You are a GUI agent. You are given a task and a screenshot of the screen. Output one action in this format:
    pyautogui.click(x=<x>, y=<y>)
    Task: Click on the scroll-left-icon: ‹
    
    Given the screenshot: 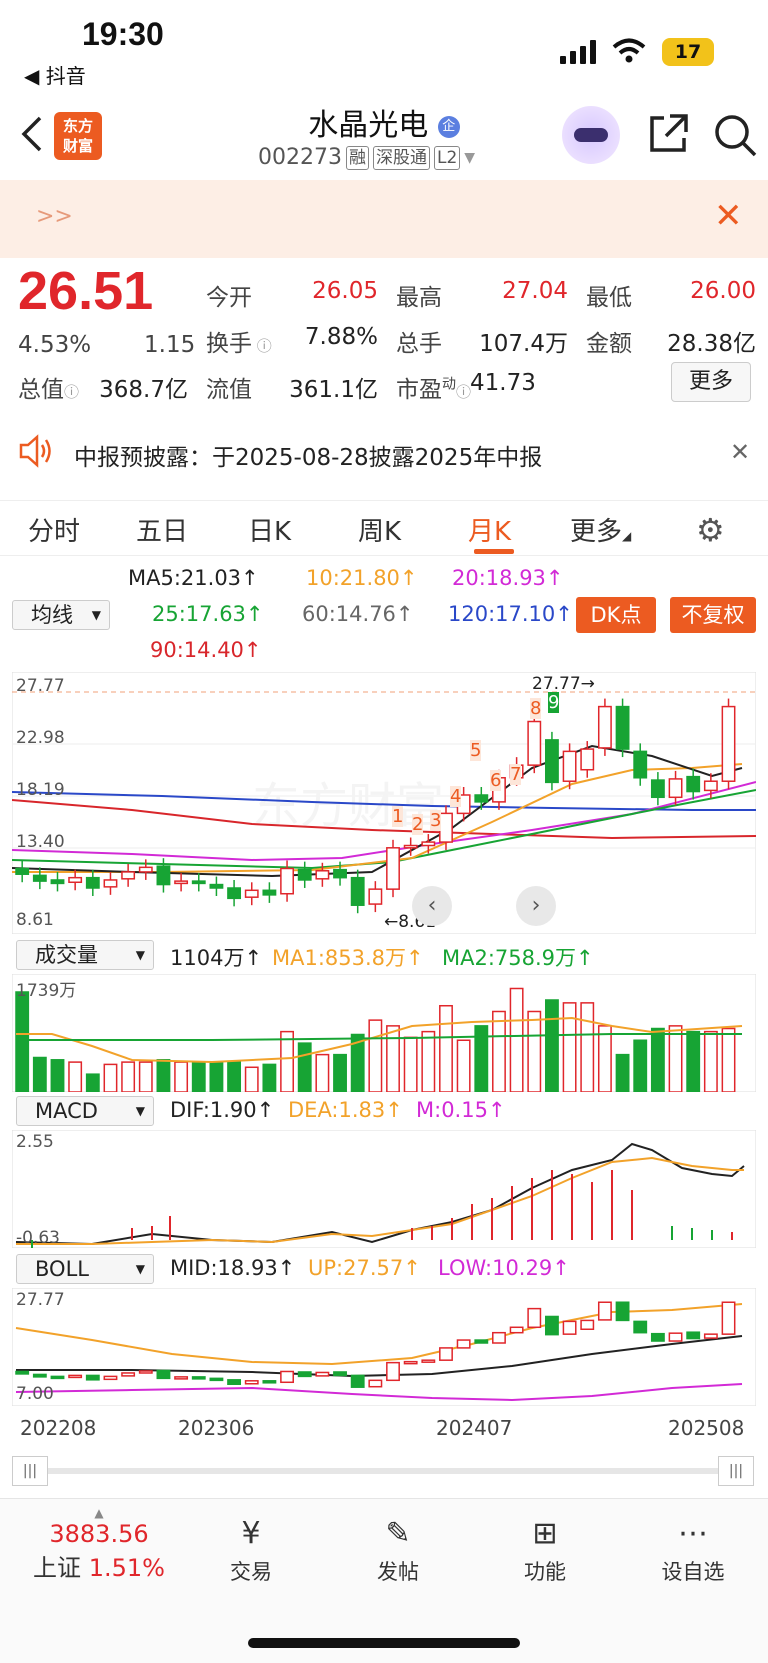 What is the action you would take?
    pyautogui.click(x=432, y=906)
    